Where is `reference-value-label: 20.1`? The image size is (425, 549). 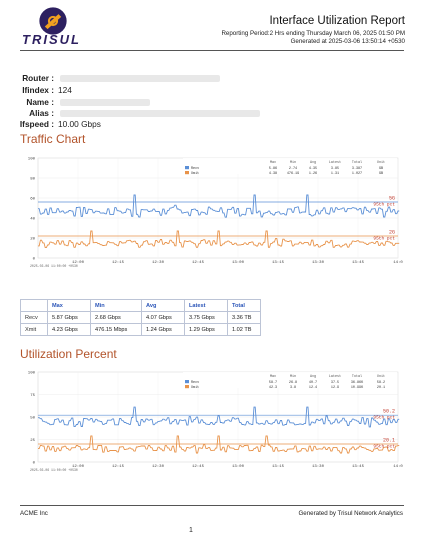 reference-value-label: 20.1 is located at coordinates (389, 441).